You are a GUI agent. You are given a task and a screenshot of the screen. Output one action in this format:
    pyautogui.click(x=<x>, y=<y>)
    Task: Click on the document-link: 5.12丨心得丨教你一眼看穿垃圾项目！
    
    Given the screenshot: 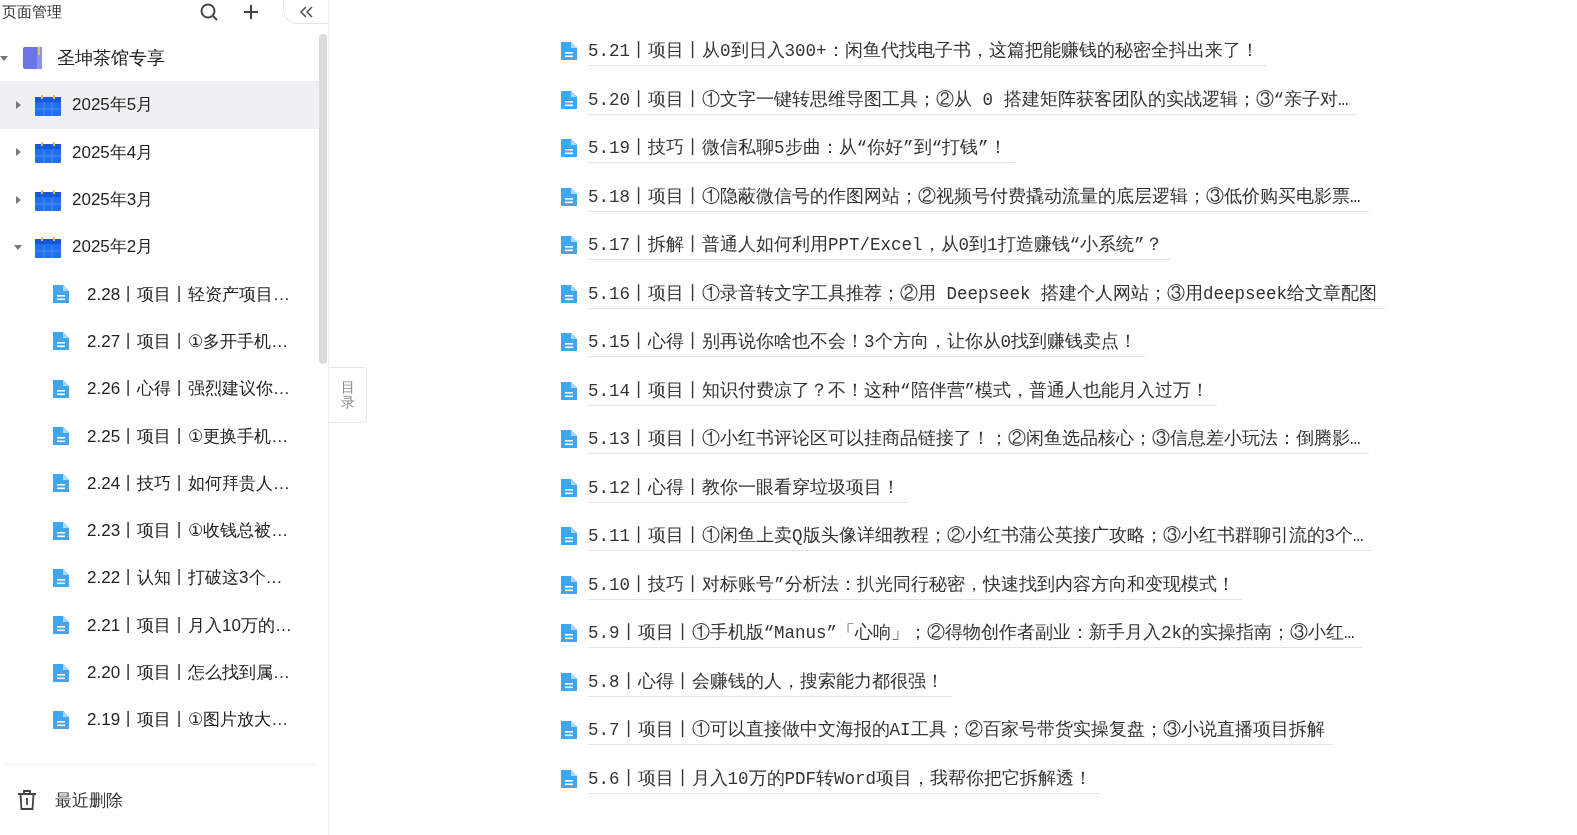 What is the action you would take?
    pyautogui.click(x=748, y=487)
    